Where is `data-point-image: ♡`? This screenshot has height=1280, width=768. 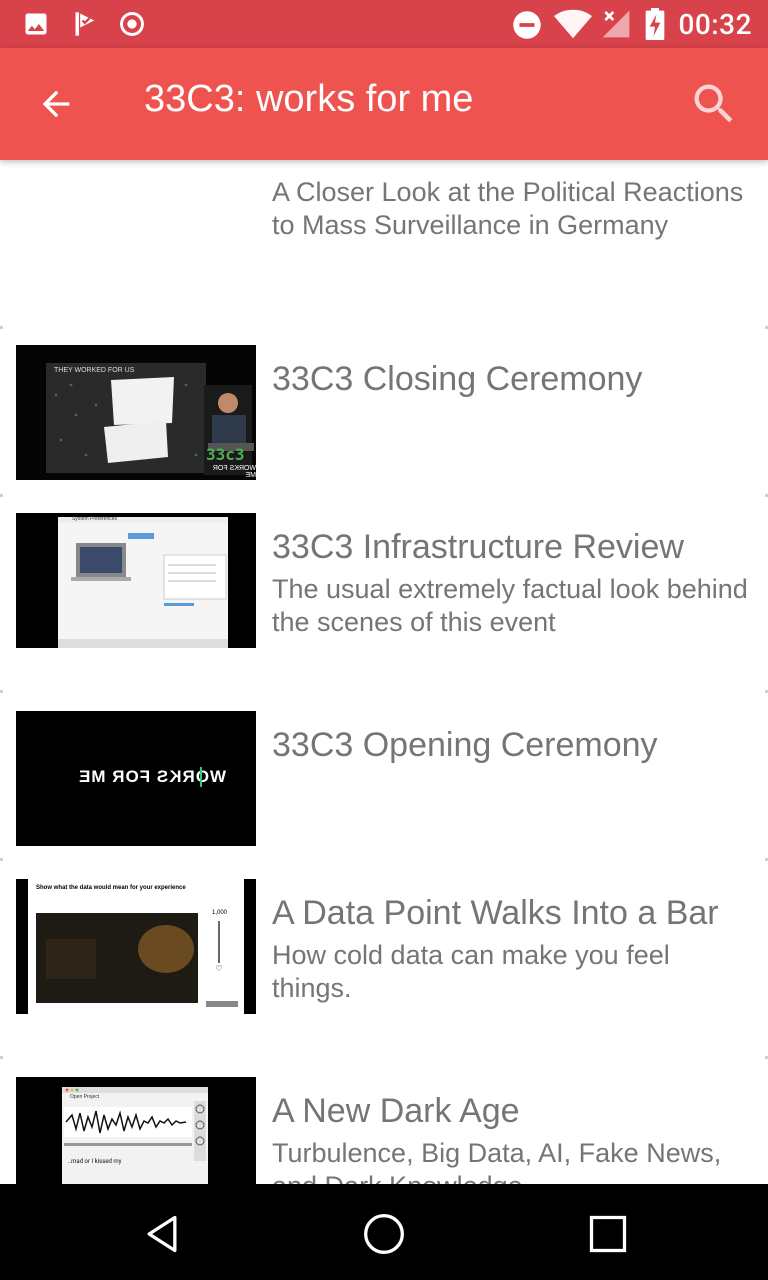 data-point-image: ♡ is located at coordinates (136, 946).